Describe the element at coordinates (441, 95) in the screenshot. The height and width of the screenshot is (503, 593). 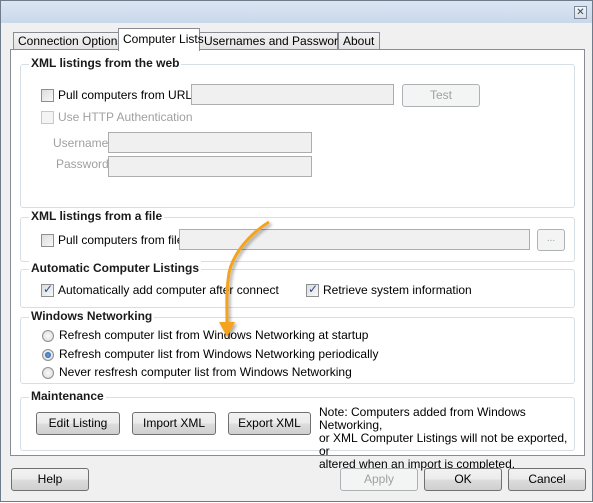
I see `test-button: Test` at that location.